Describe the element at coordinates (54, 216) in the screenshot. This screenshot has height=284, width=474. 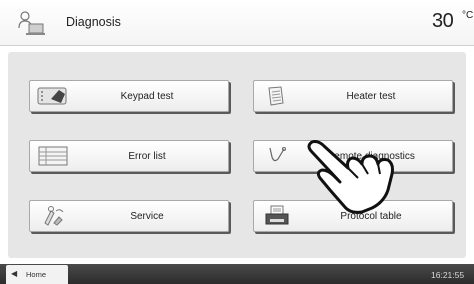
I see `service-tools-icon` at that location.